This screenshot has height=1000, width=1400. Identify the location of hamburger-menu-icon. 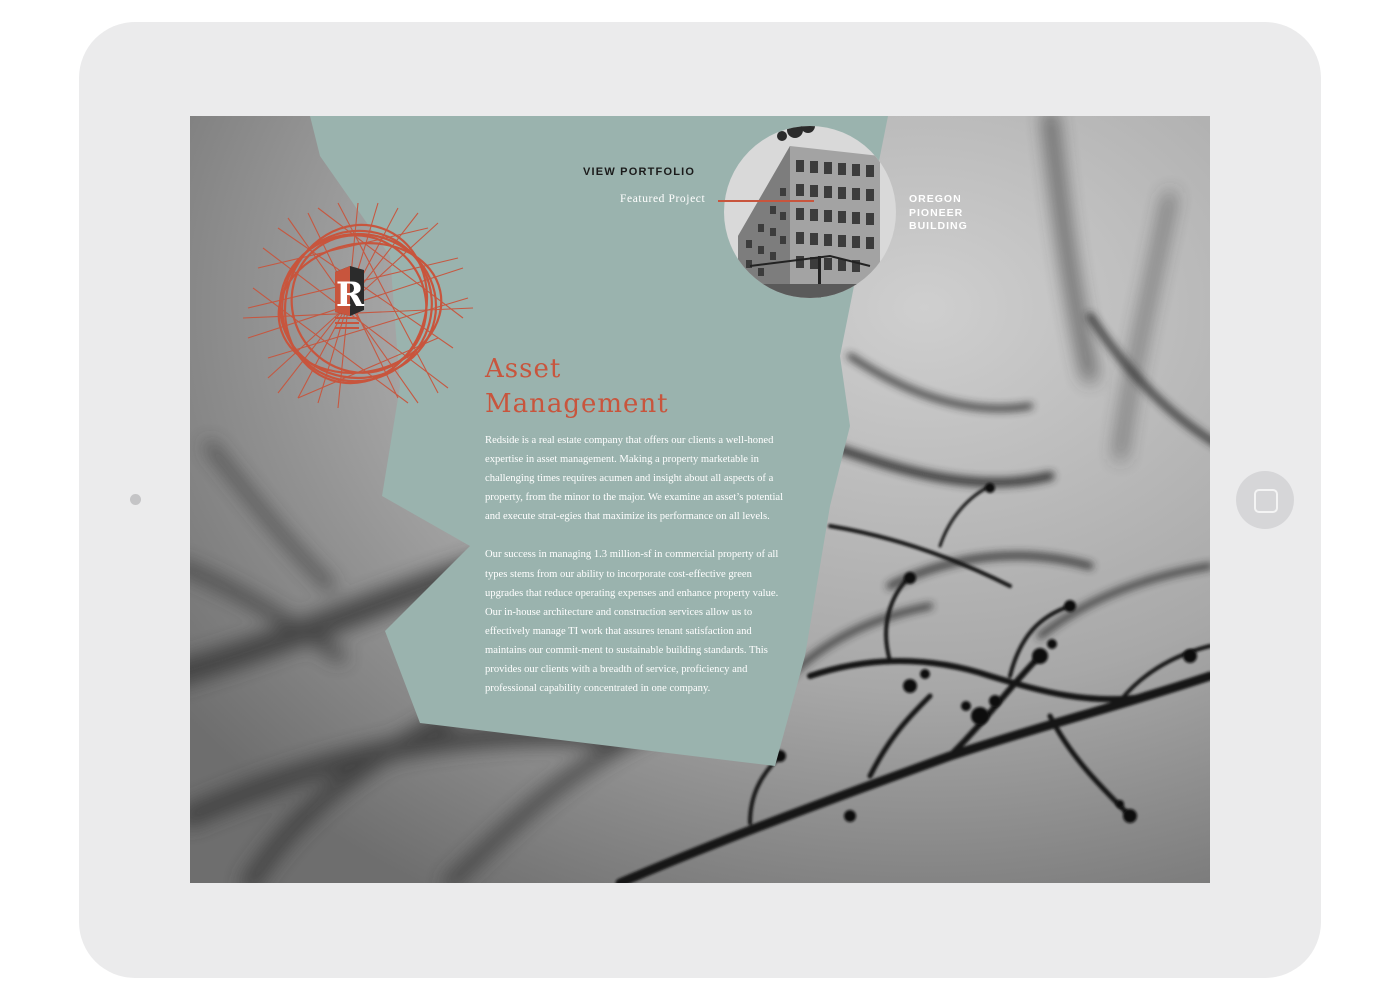
(347, 324).